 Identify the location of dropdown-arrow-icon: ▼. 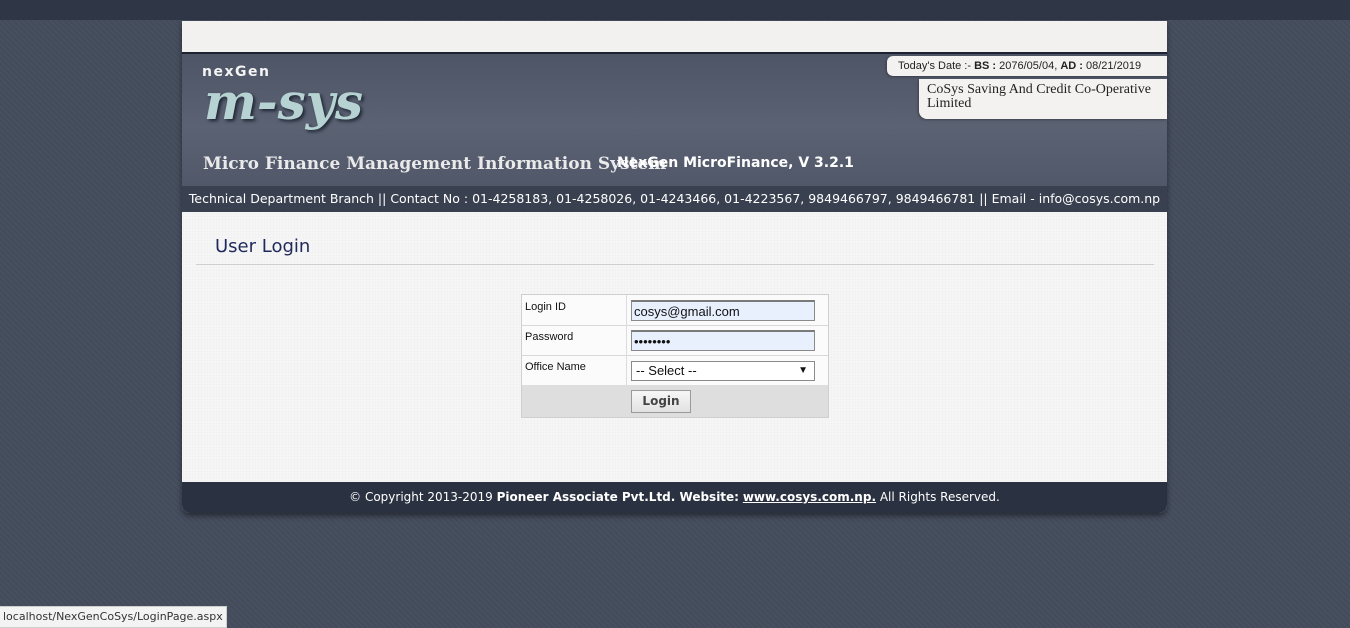
(803, 370).